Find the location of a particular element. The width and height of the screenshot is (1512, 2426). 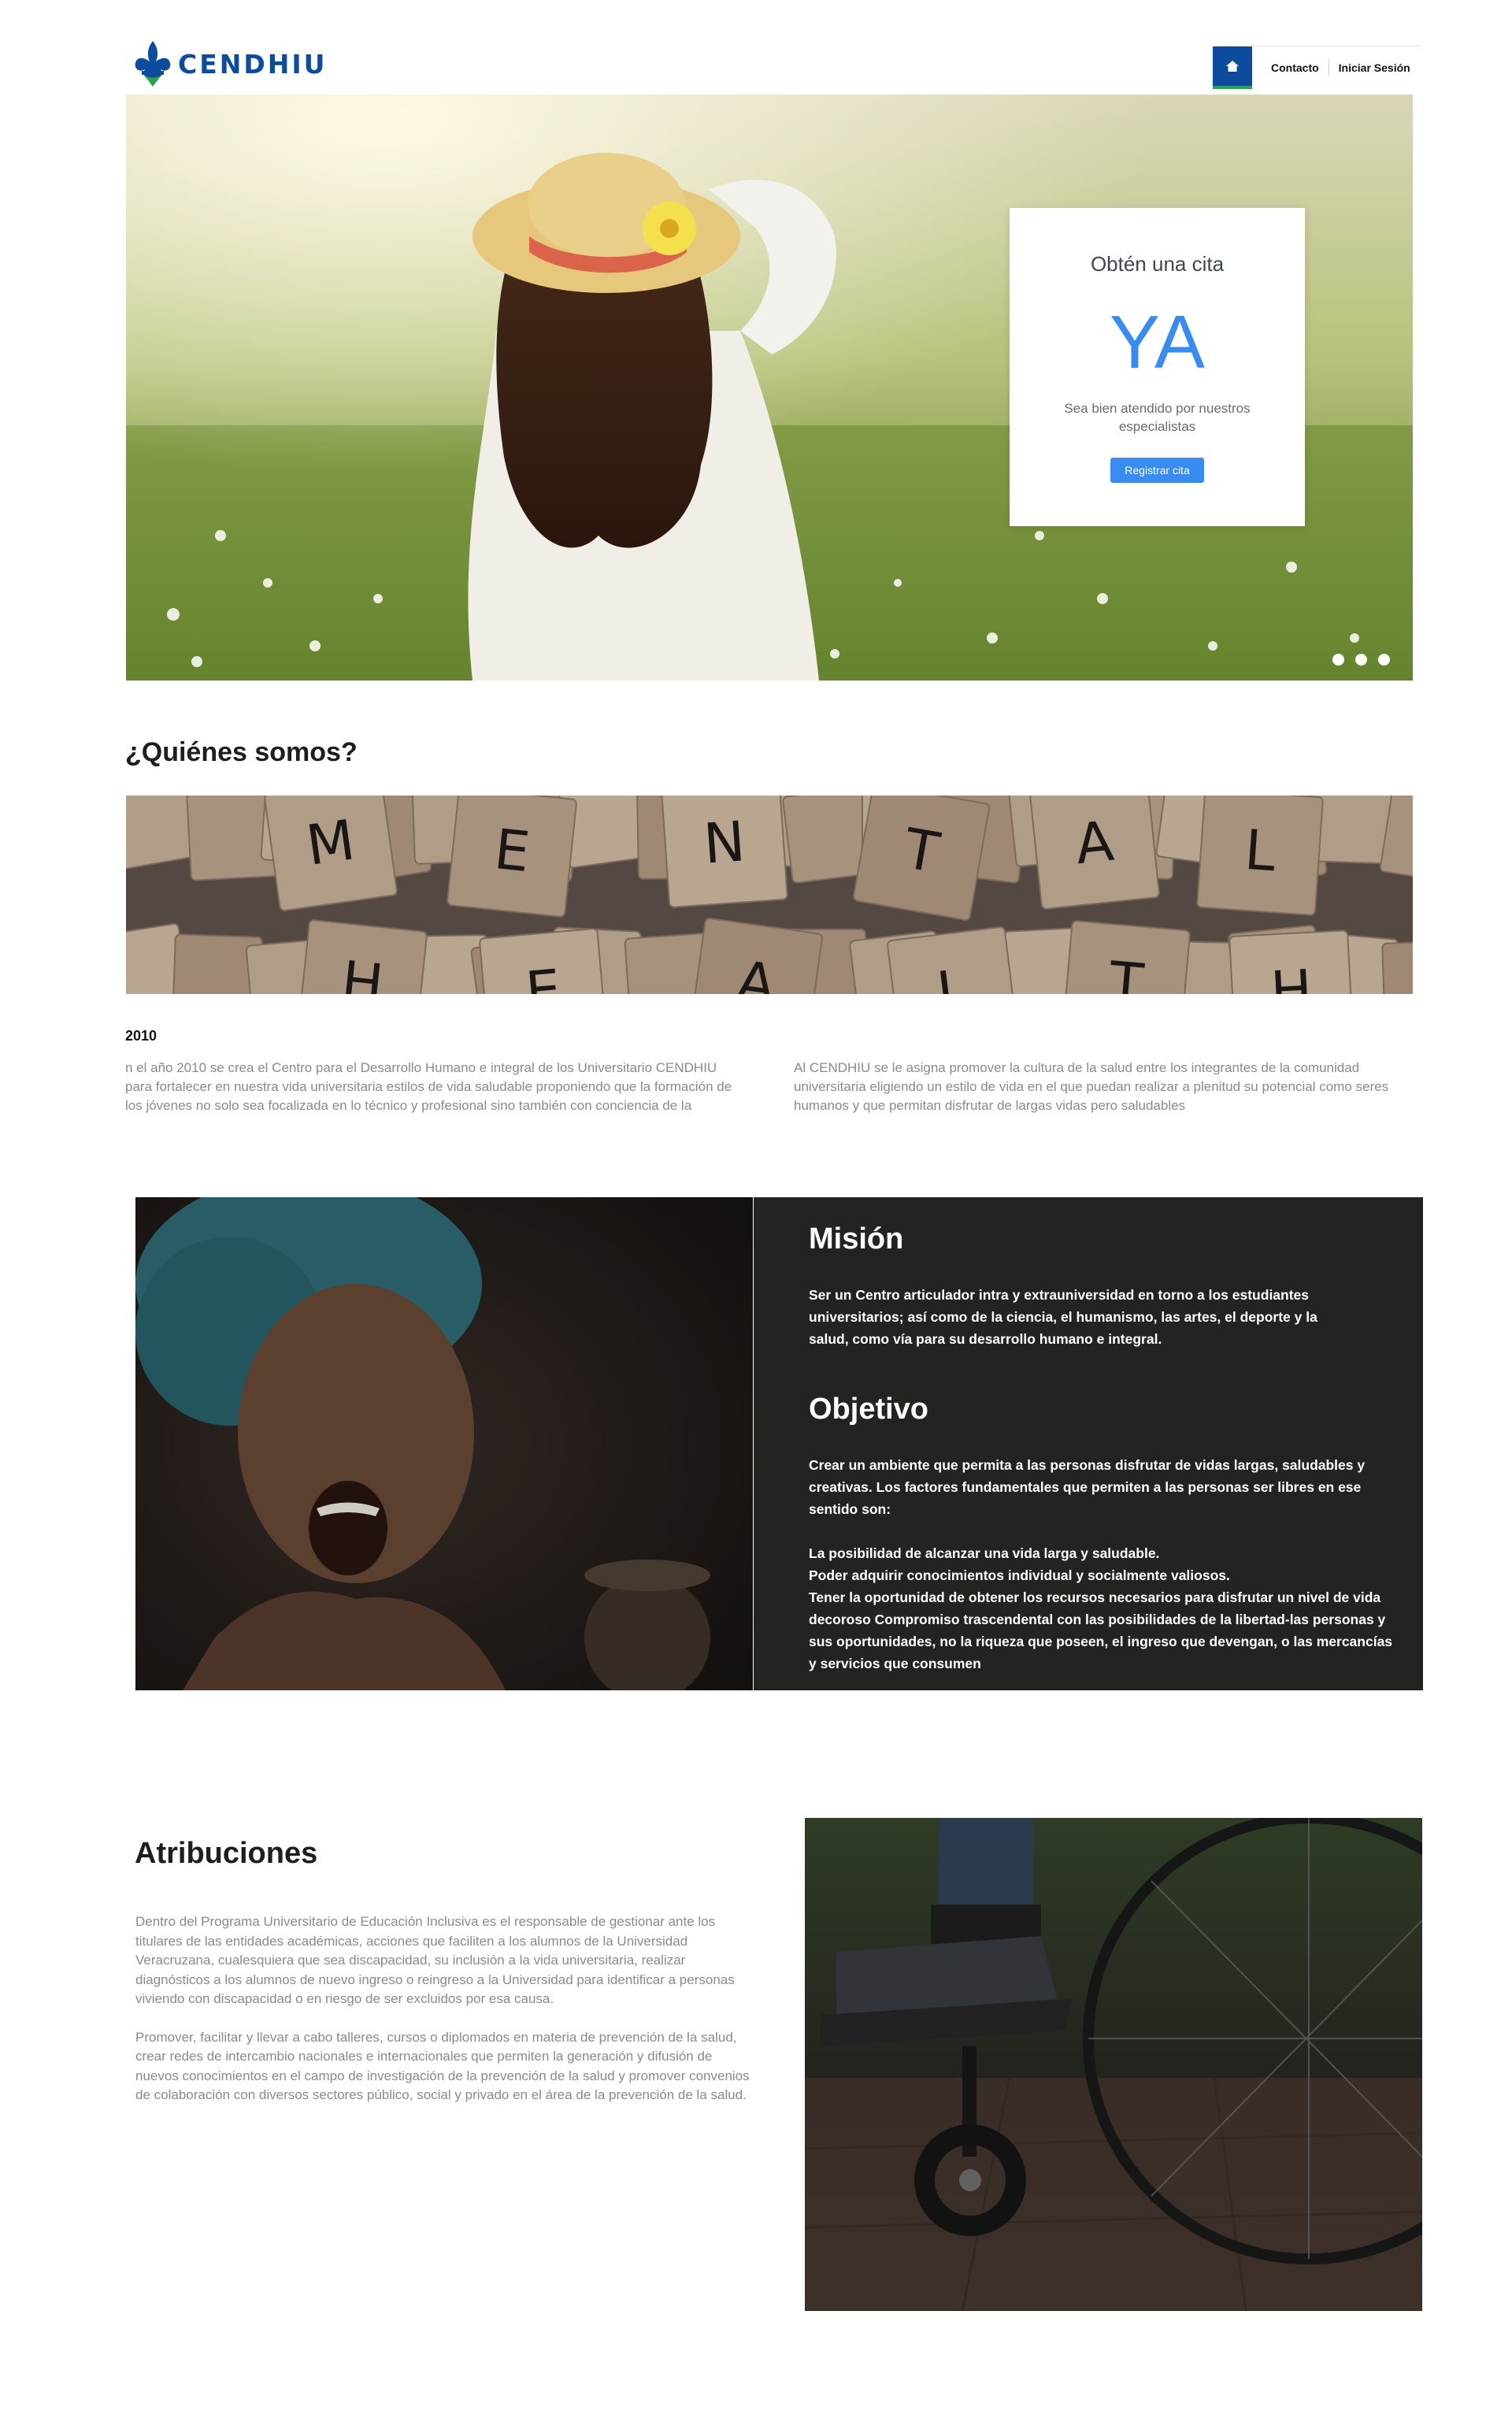

nav-contact-link: Contacto is located at coordinates (1295, 68).